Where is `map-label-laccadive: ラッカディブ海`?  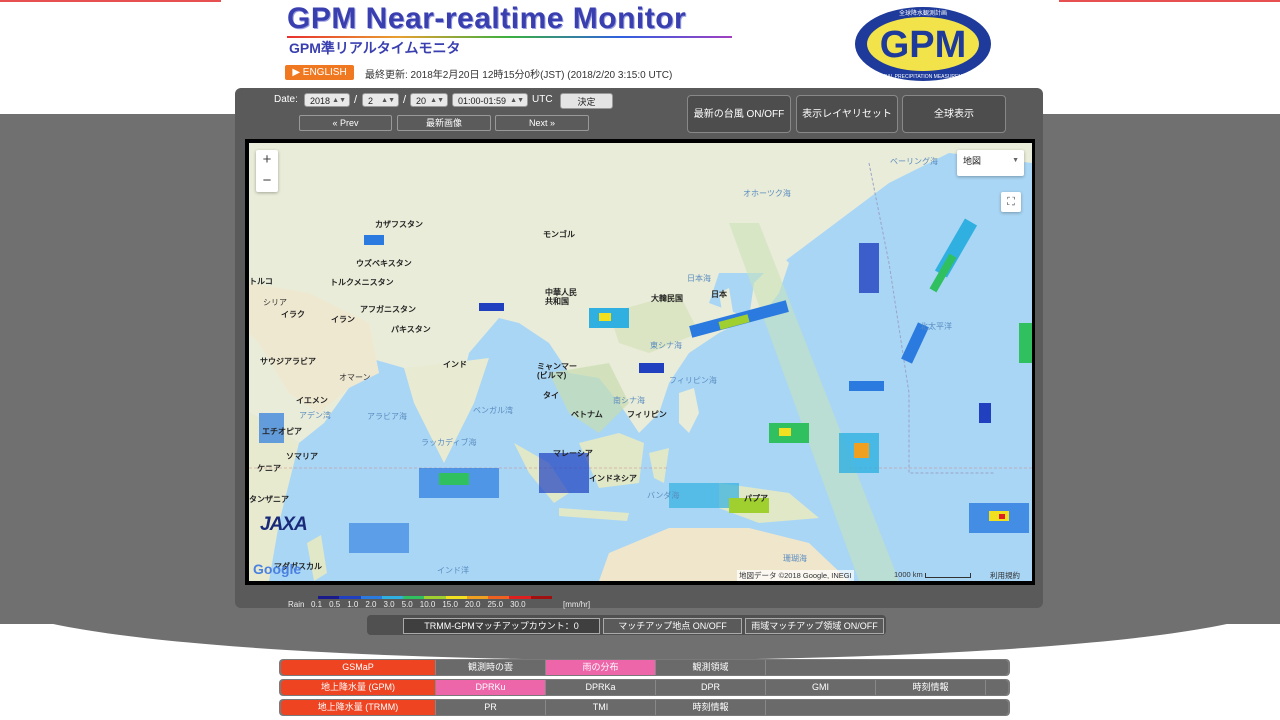 map-label-laccadive: ラッカディブ海 is located at coordinates (449, 442).